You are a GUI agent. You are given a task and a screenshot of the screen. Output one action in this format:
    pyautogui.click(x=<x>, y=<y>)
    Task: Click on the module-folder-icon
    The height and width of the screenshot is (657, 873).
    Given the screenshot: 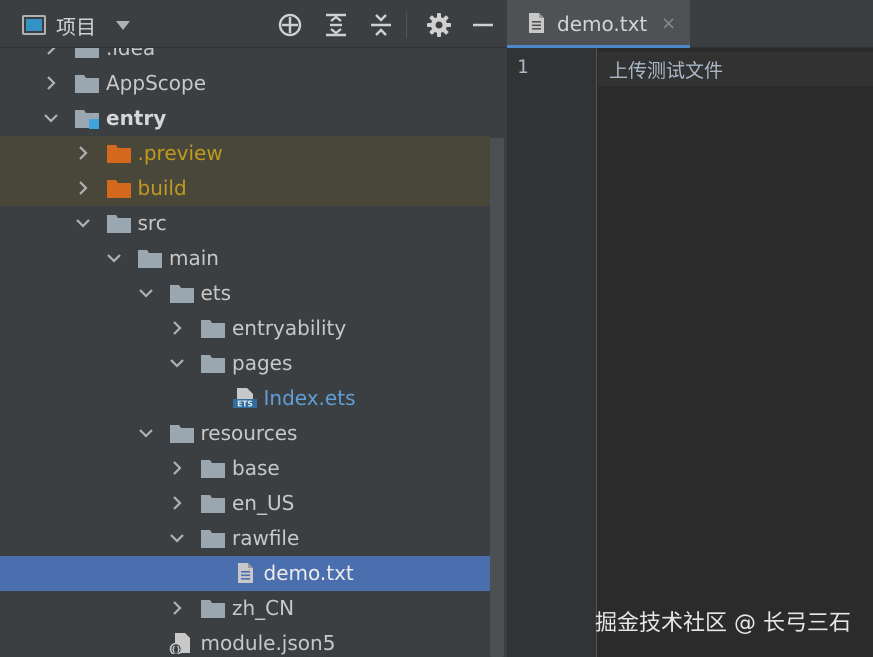 What is the action you would take?
    pyautogui.click(x=87, y=119)
    